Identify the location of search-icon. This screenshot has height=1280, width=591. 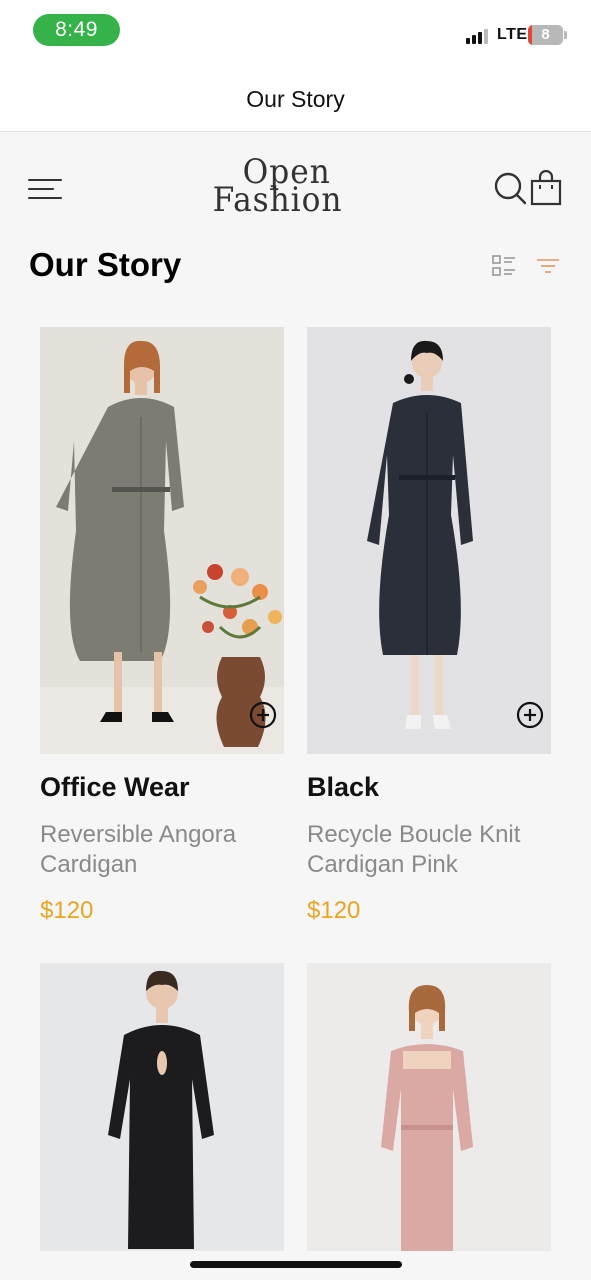
(510, 189).